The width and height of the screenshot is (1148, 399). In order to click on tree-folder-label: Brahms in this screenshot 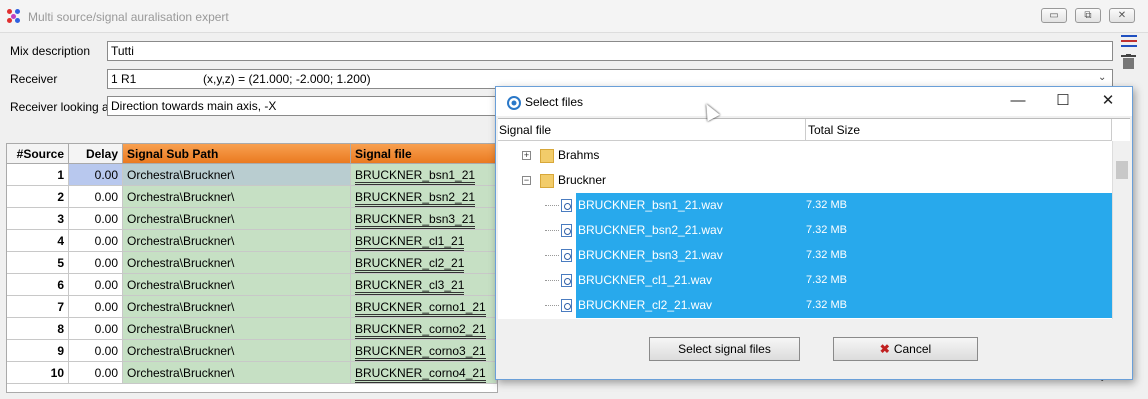, I will do `click(579, 155)`.